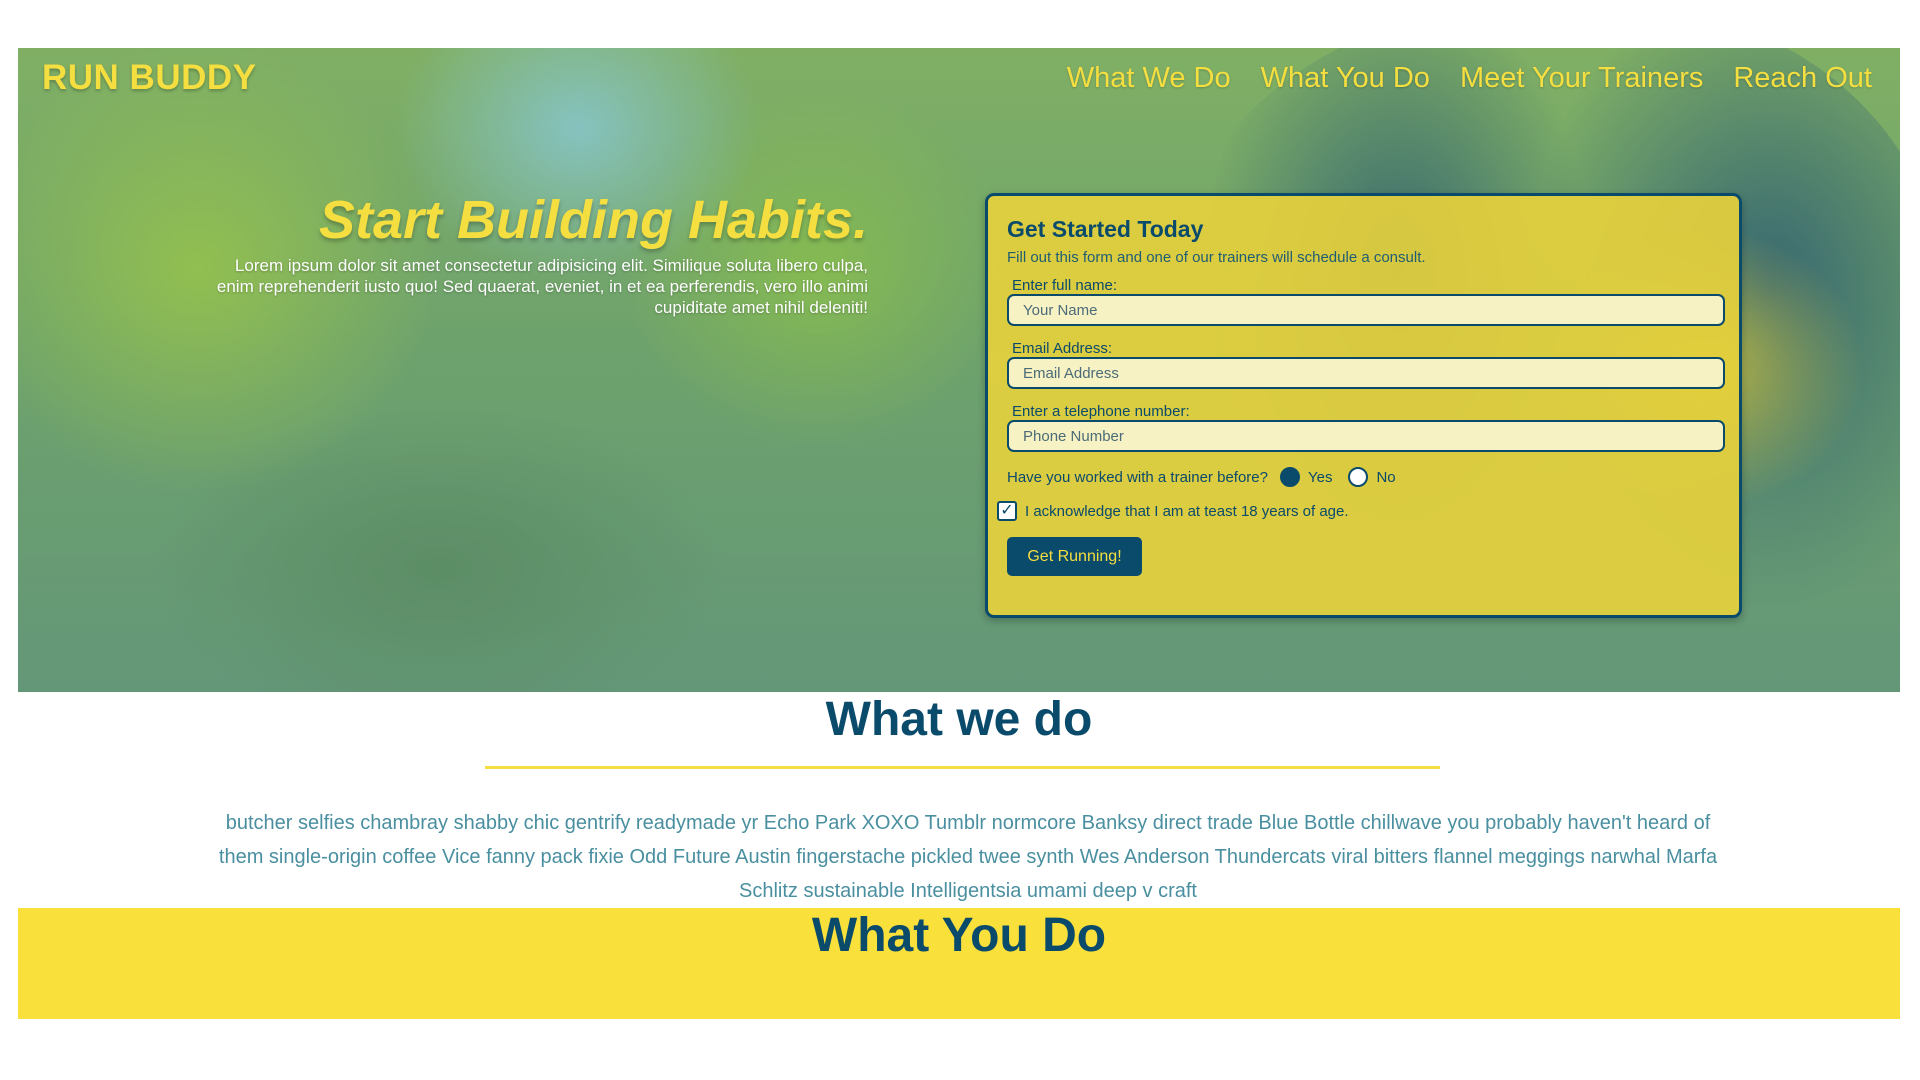  Describe the element at coordinates (959, 935) in the screenshot. I see `what-you-do-title: What You Do` at that location.